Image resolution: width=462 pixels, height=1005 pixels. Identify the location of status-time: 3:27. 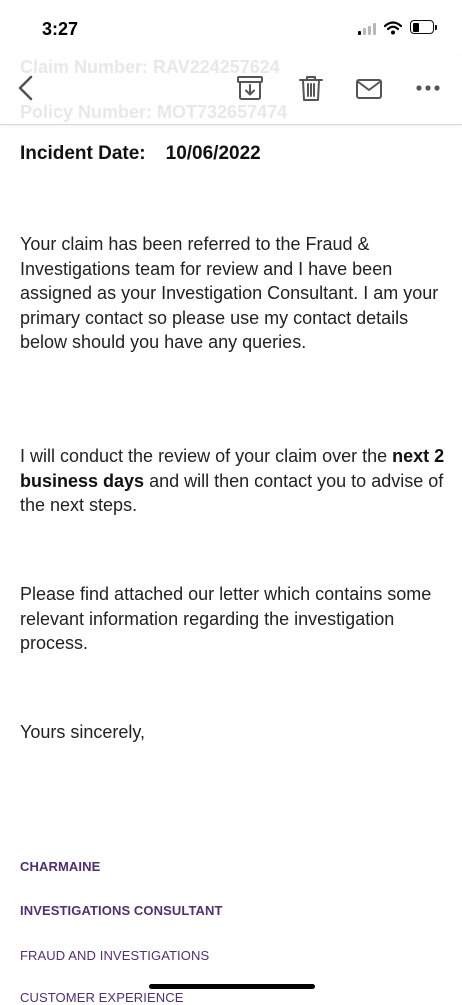
(60, 29).